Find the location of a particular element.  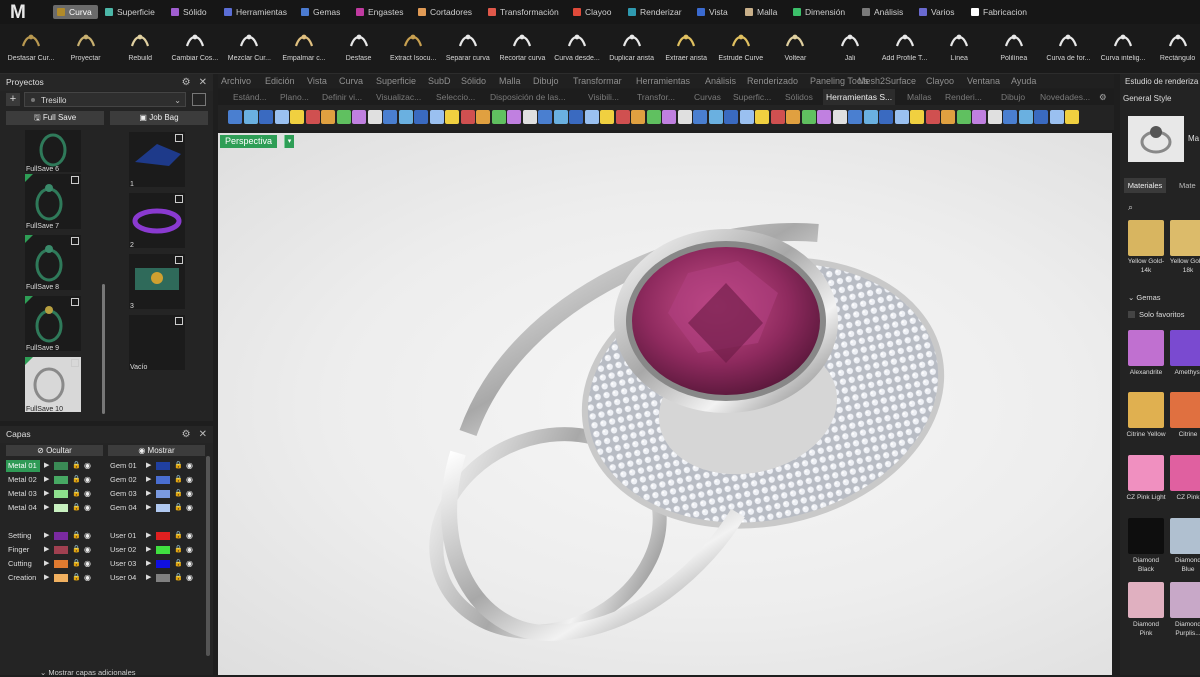

ribbon-button-rectangle: Rectángulo is located at coordinates (1175, 48).